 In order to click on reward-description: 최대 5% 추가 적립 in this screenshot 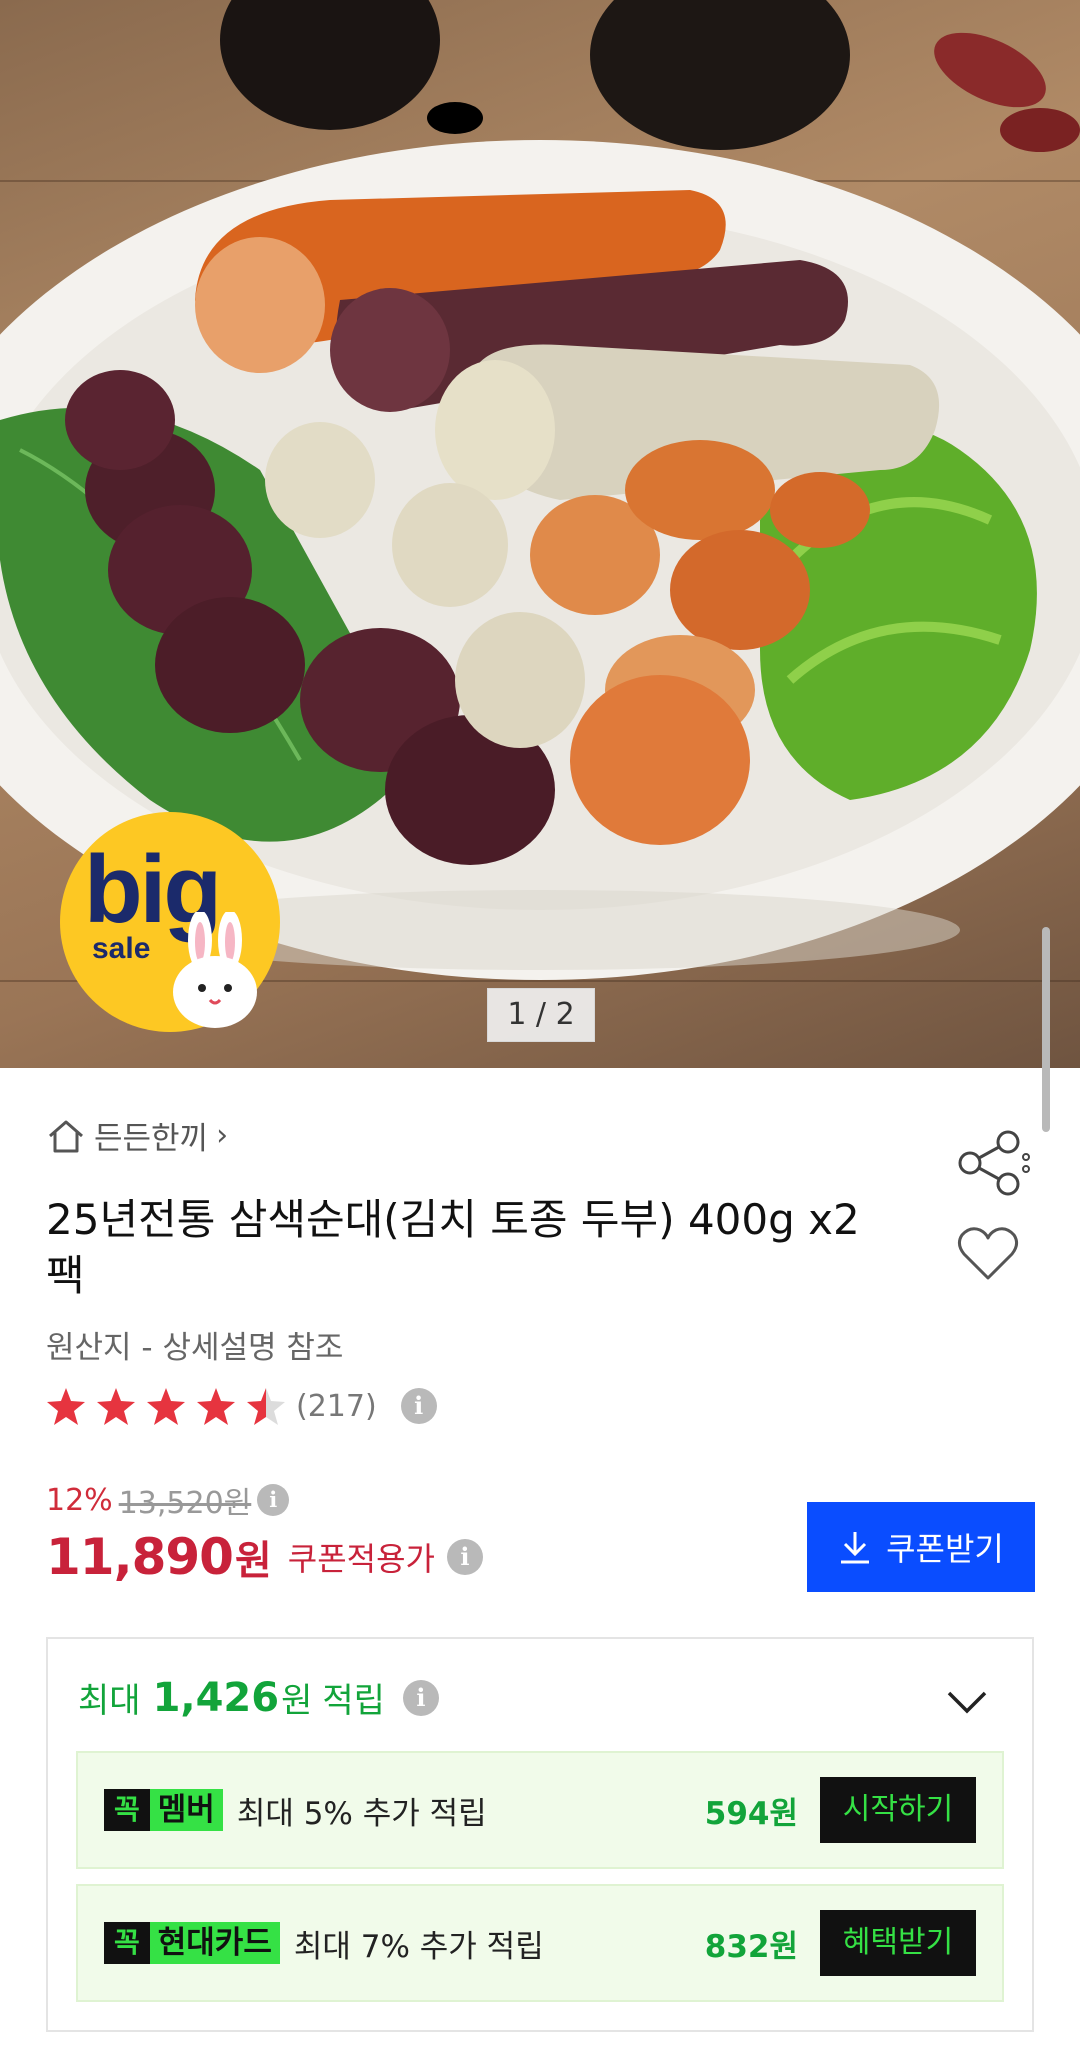, I will do `click(361, 1813)`.